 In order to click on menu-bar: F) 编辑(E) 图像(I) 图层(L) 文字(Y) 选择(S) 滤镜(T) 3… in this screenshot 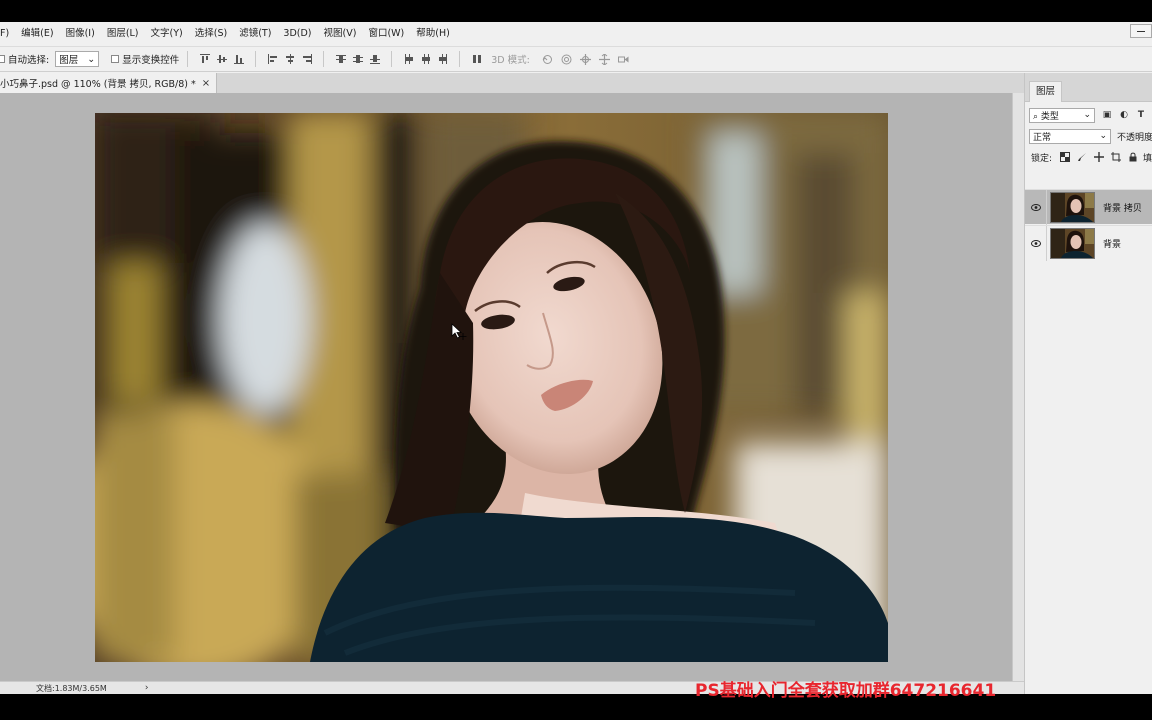, I will do `click(576, 33)`.